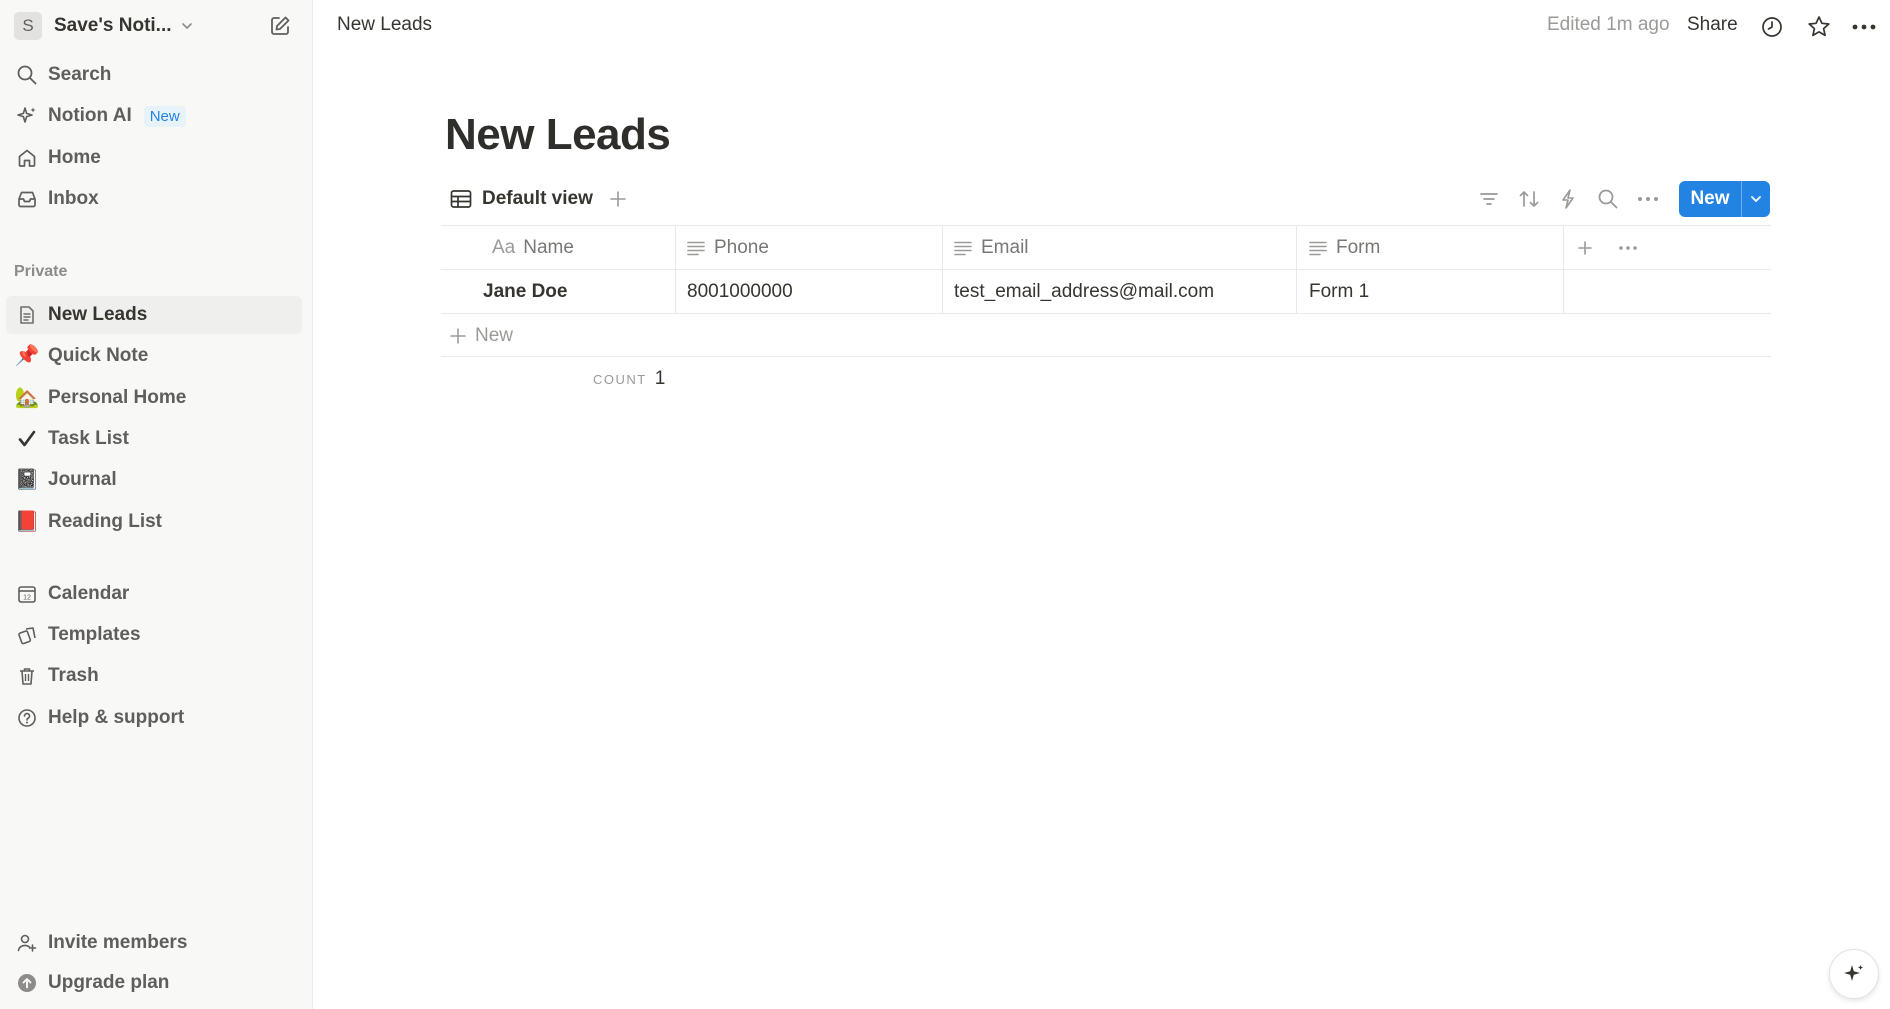 The width and height of the screenshot is (1890, 1009). What do you see at coordinates (154, 676) in the screenshot?
I see `sidebar-item-trash: Trash` at bounding box center [154, 676].